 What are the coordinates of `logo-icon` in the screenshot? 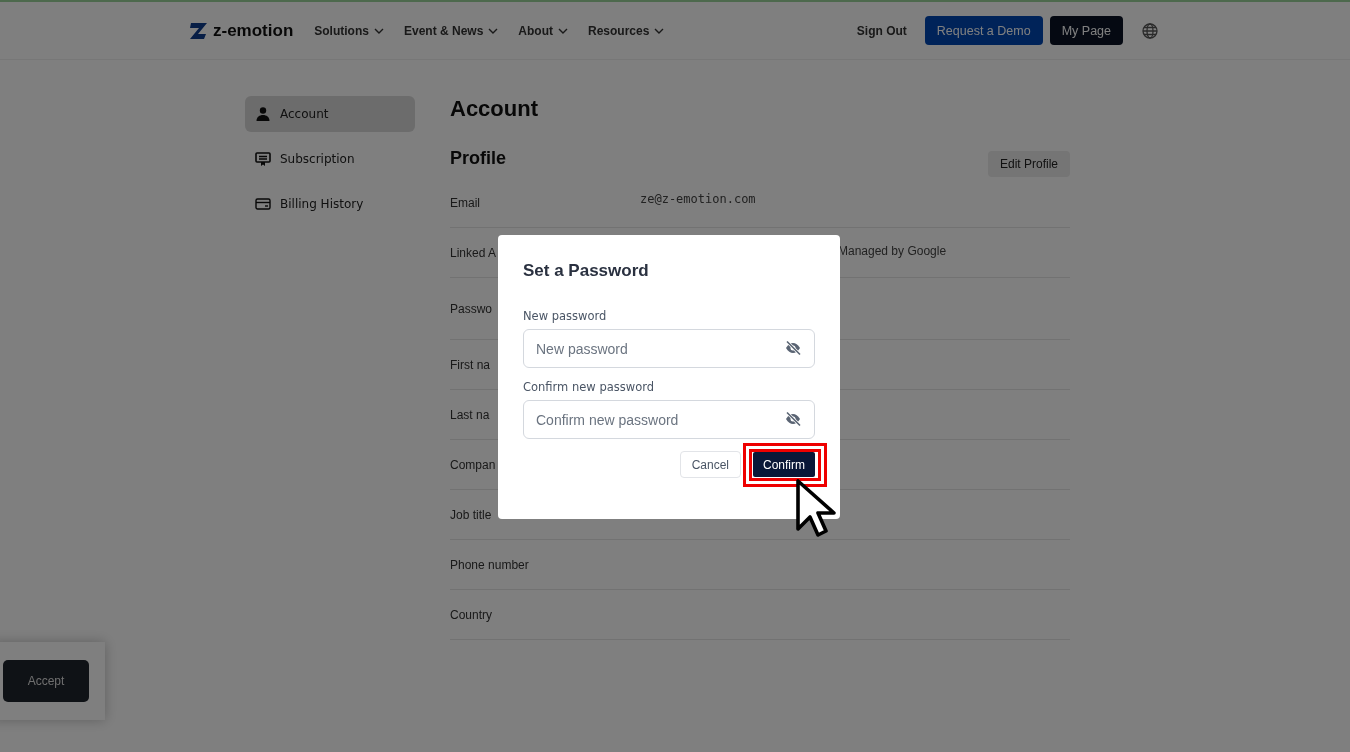 It's located at (199, 30).